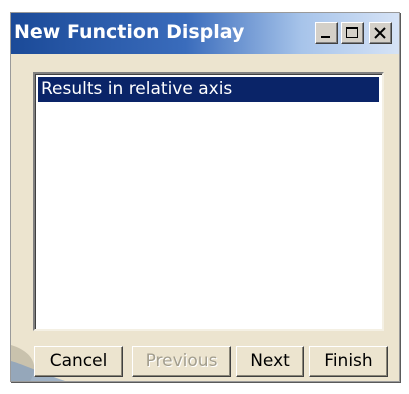  Describe the element at coordinates (38, 363) in the screenshot. I see `dialog-corner-decoration` at that location.